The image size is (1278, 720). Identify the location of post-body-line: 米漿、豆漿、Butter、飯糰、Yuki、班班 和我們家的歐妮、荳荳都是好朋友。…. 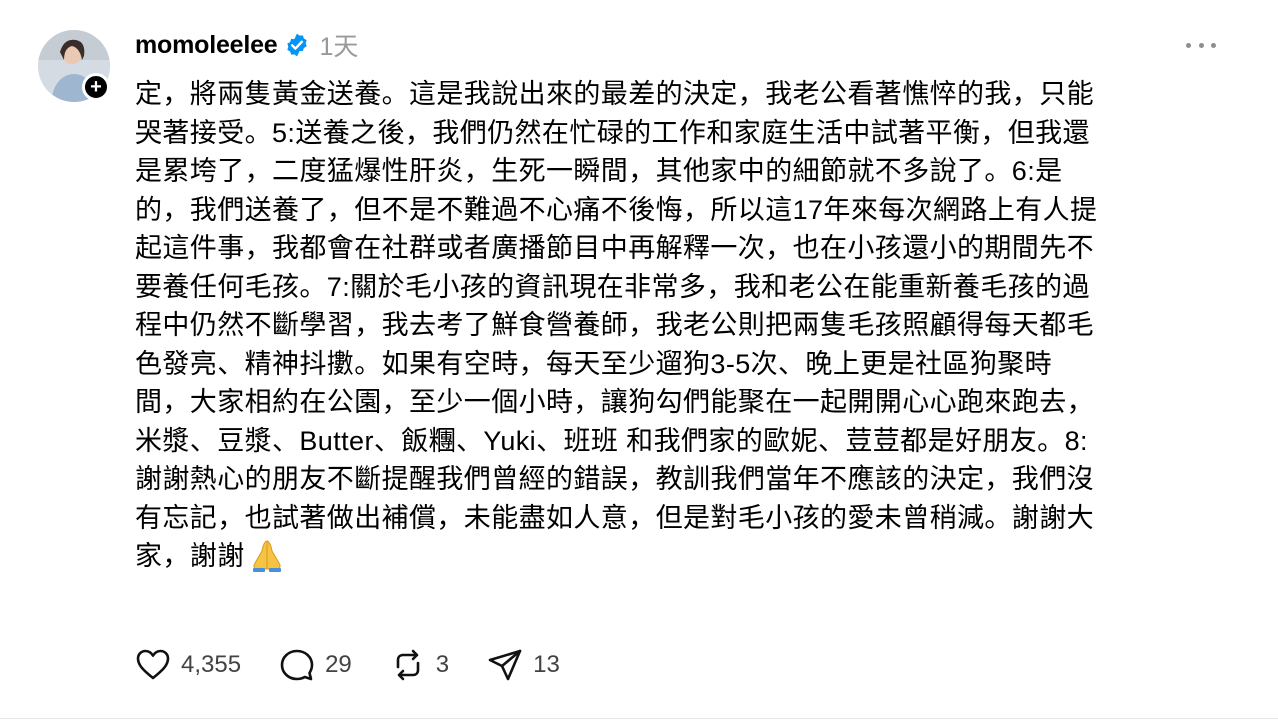
(611, 440).